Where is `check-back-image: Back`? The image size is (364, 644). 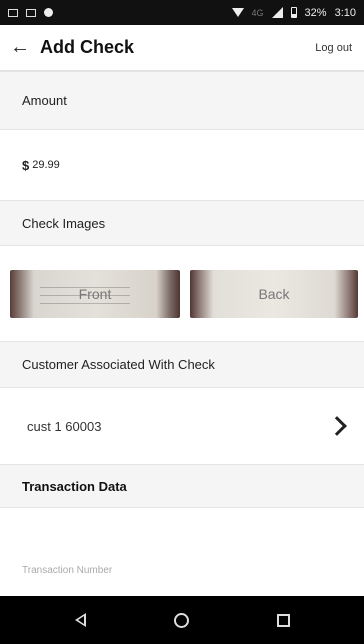 check-back-image: Back is located at coordinates (274, 293).